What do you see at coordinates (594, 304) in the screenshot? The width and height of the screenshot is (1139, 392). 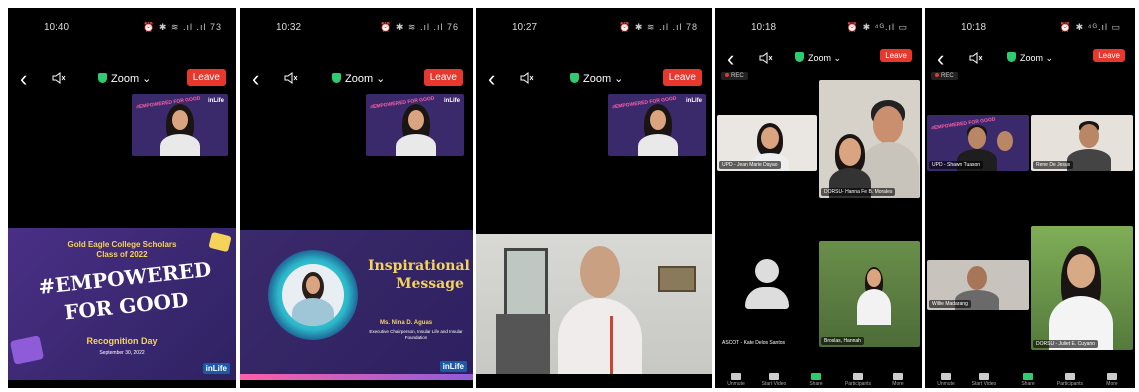 I see `active-speaker-video` at bounding box center [594, 304].